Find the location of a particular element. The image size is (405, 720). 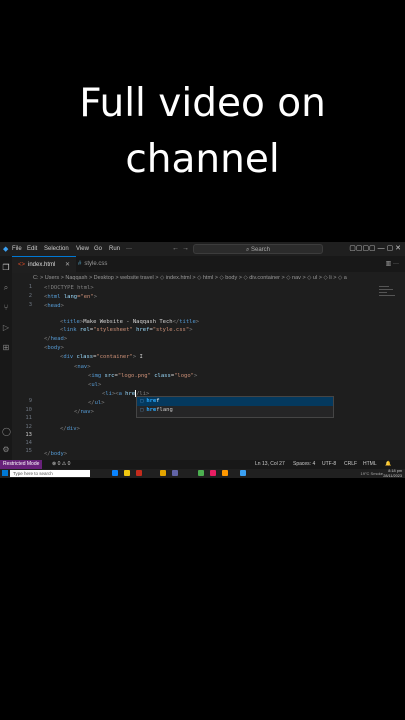

vscode-logo-icon: ◆ is located at coordinates (6, 249).